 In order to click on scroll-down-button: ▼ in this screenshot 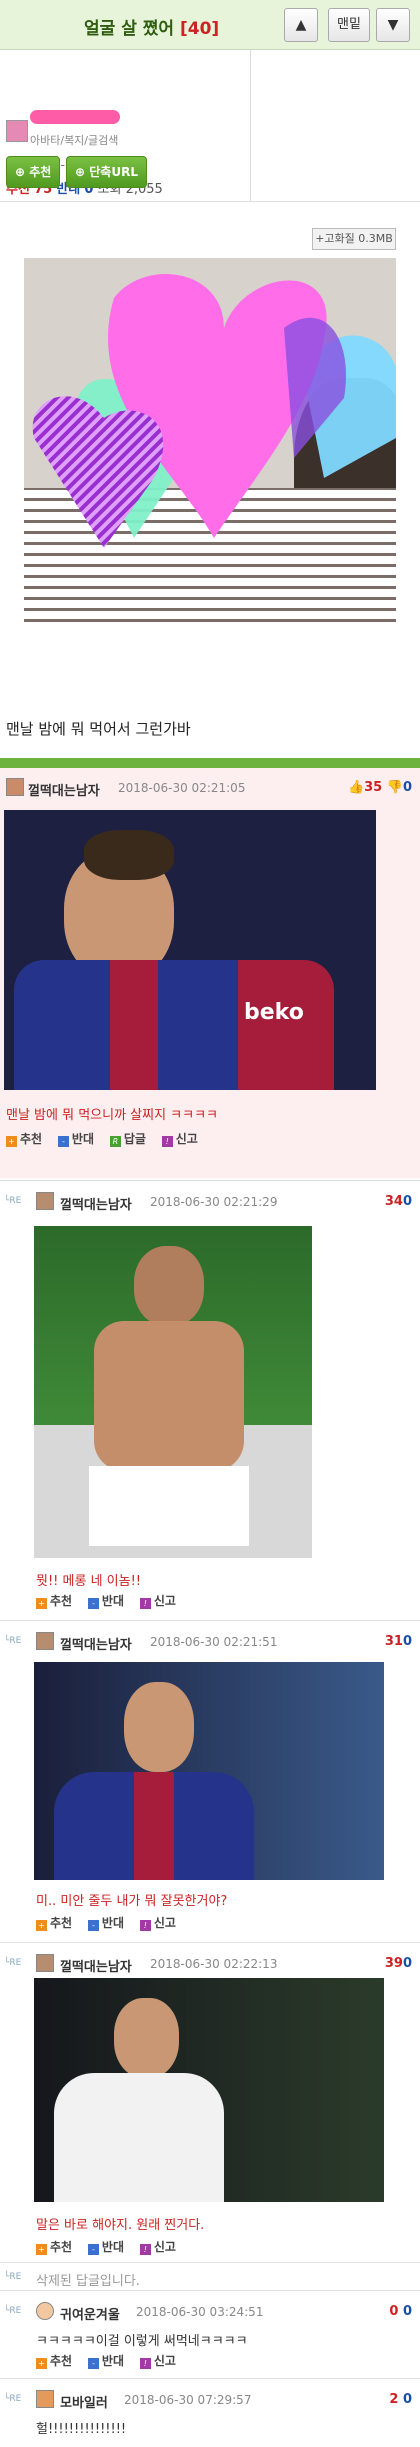, I will do `click(393, 25)`.